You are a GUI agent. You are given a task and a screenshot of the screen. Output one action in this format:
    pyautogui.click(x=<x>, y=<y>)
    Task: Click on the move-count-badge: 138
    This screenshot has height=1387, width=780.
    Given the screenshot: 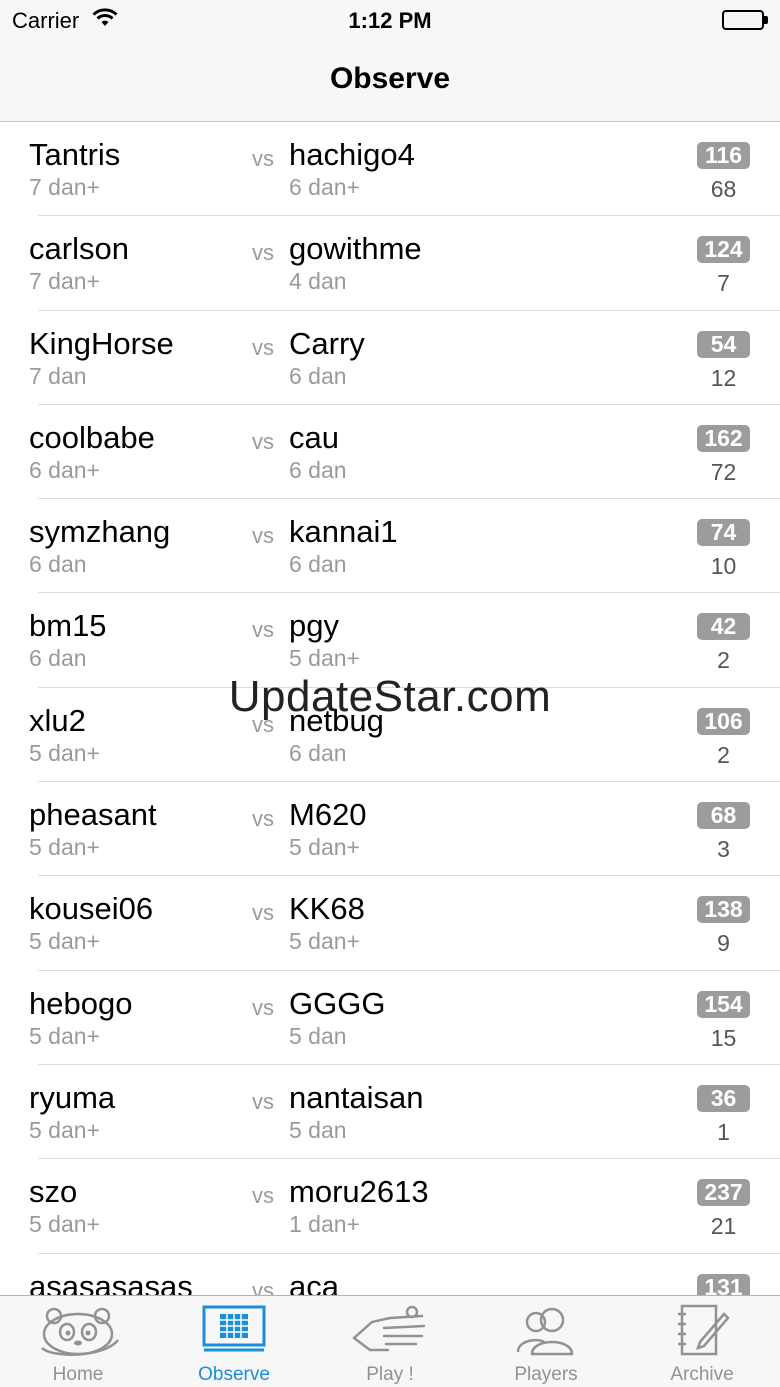 What is the action you would take?
    pyautogui.click(x=723, y=910)
    